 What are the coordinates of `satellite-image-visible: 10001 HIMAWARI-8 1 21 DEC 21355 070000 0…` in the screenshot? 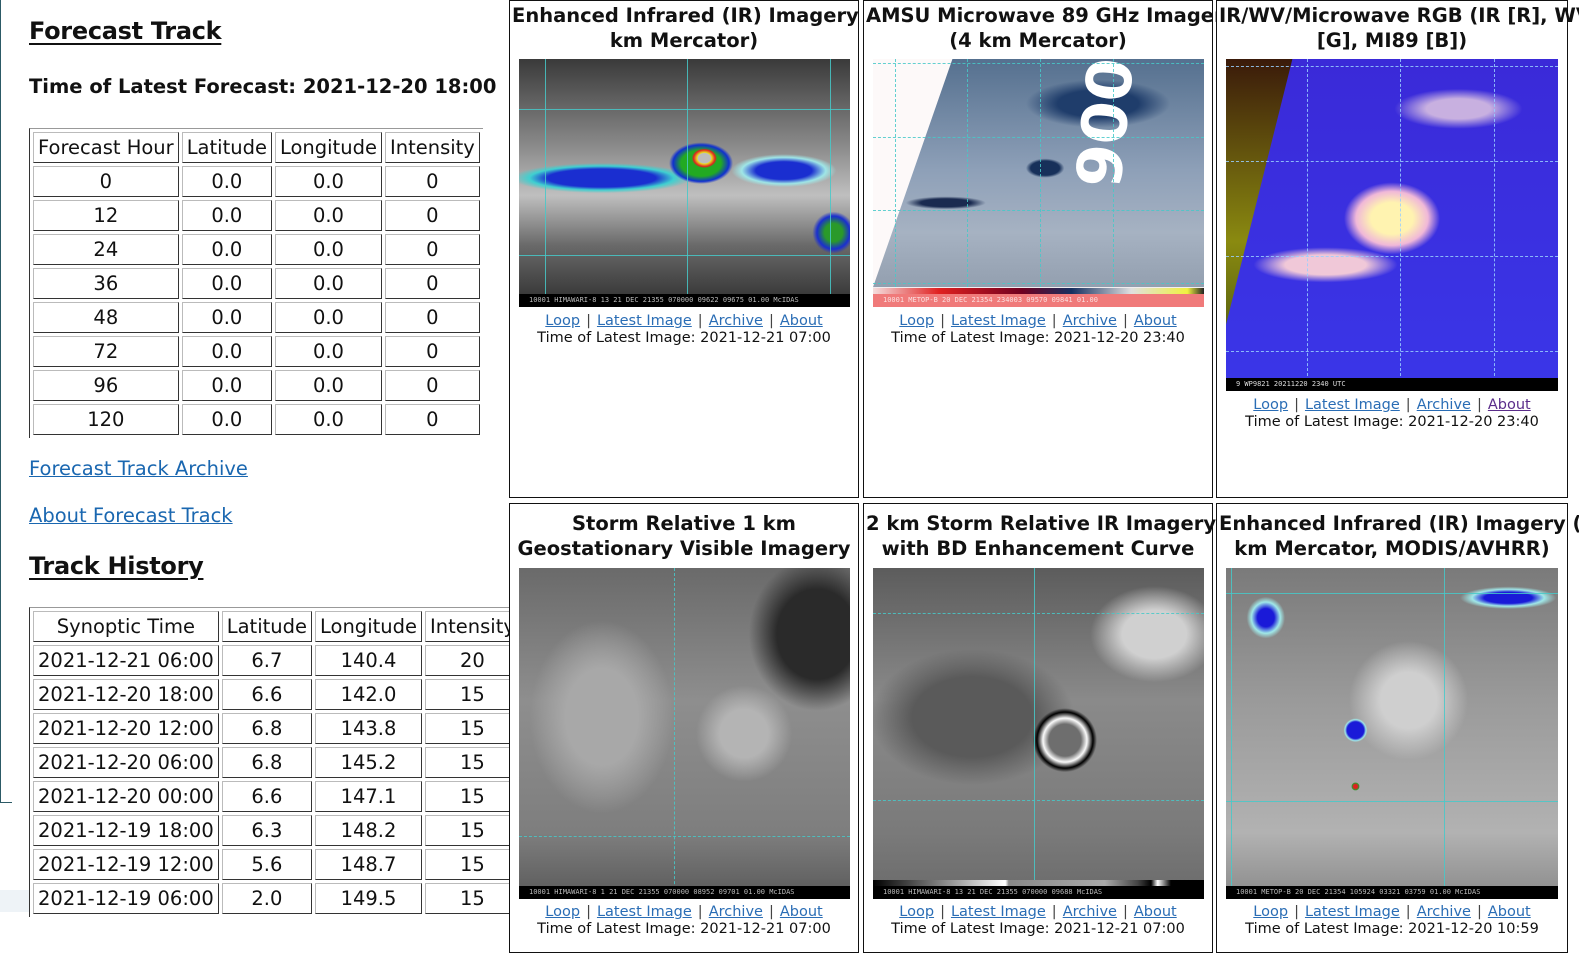 It's located at (684, 733).